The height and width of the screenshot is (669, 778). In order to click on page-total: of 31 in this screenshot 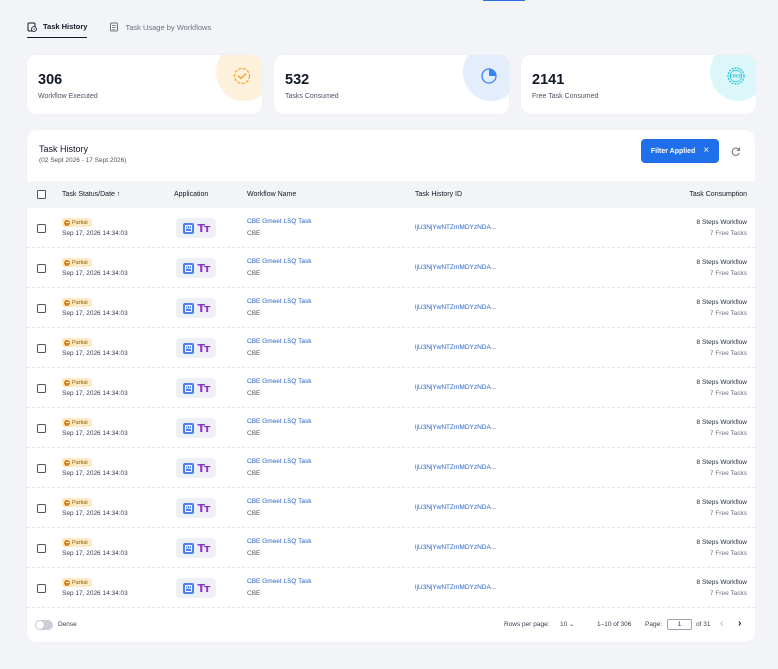, I will do `click(703, 624)`.